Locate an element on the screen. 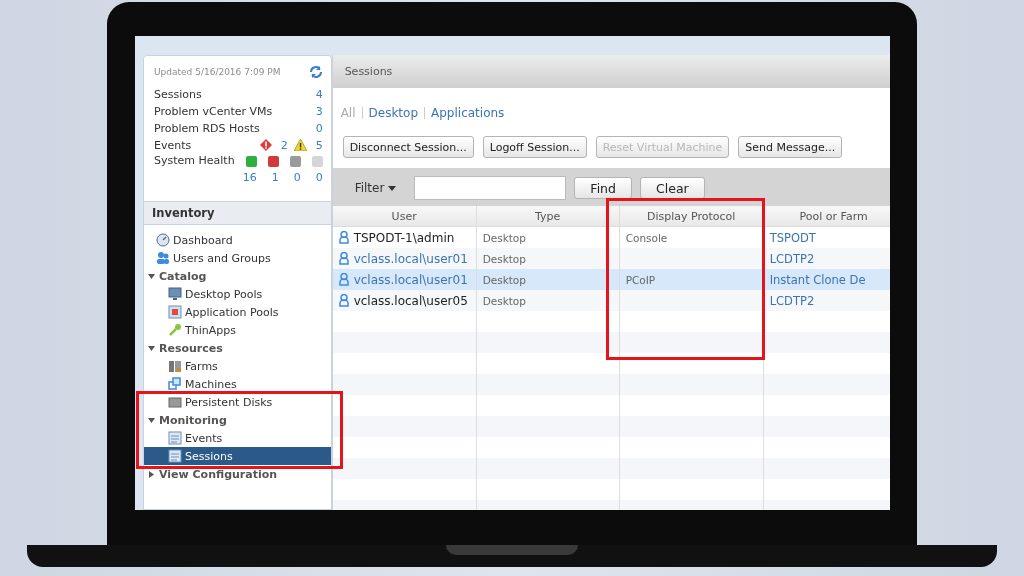  stat-count: 3 is located at coordinates (317, 111).